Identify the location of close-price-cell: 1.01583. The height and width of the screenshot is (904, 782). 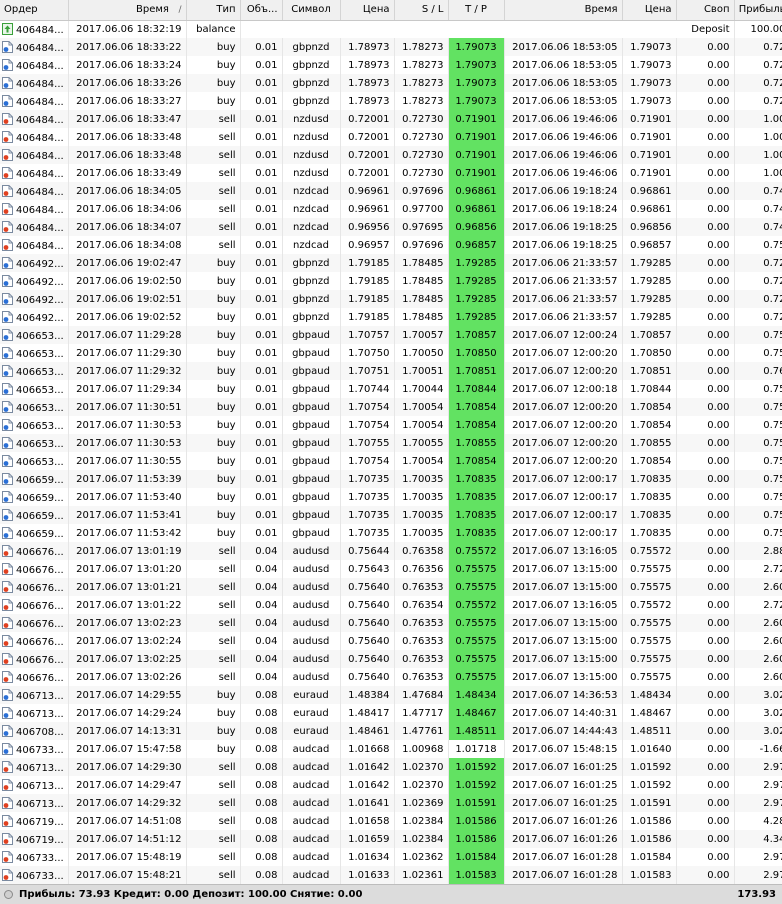
(649, 875).